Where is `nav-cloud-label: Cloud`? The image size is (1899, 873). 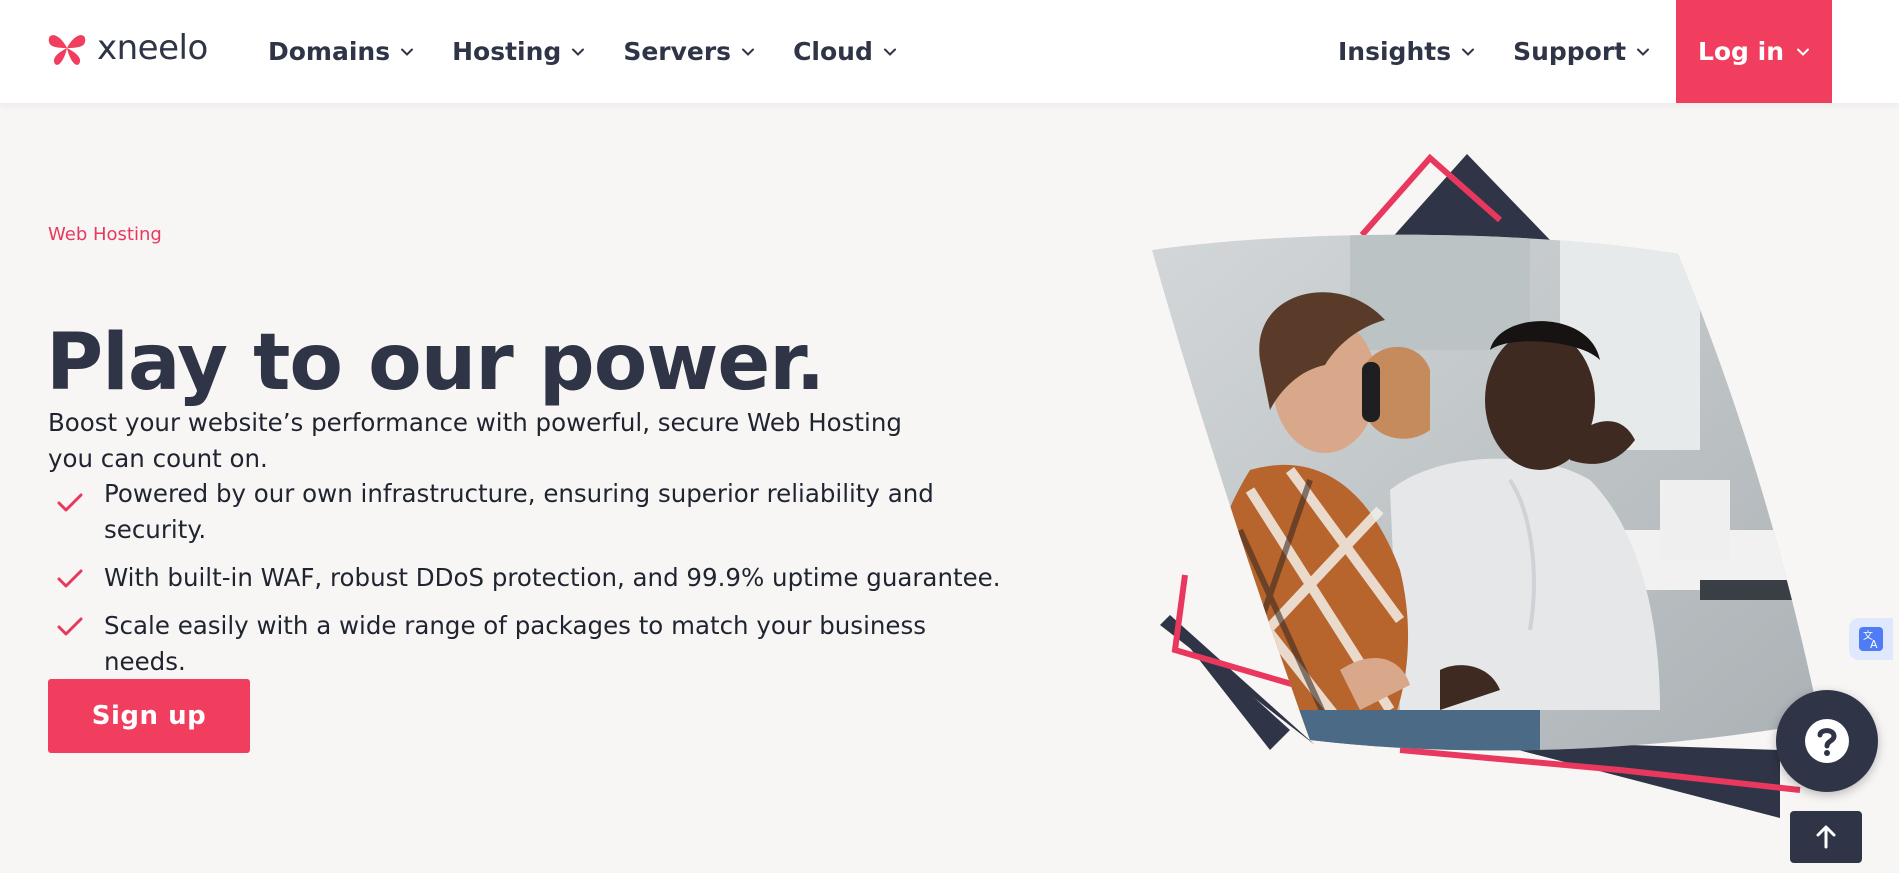 nav-cloud-label: Cloud is located at coordinates (833, 51).